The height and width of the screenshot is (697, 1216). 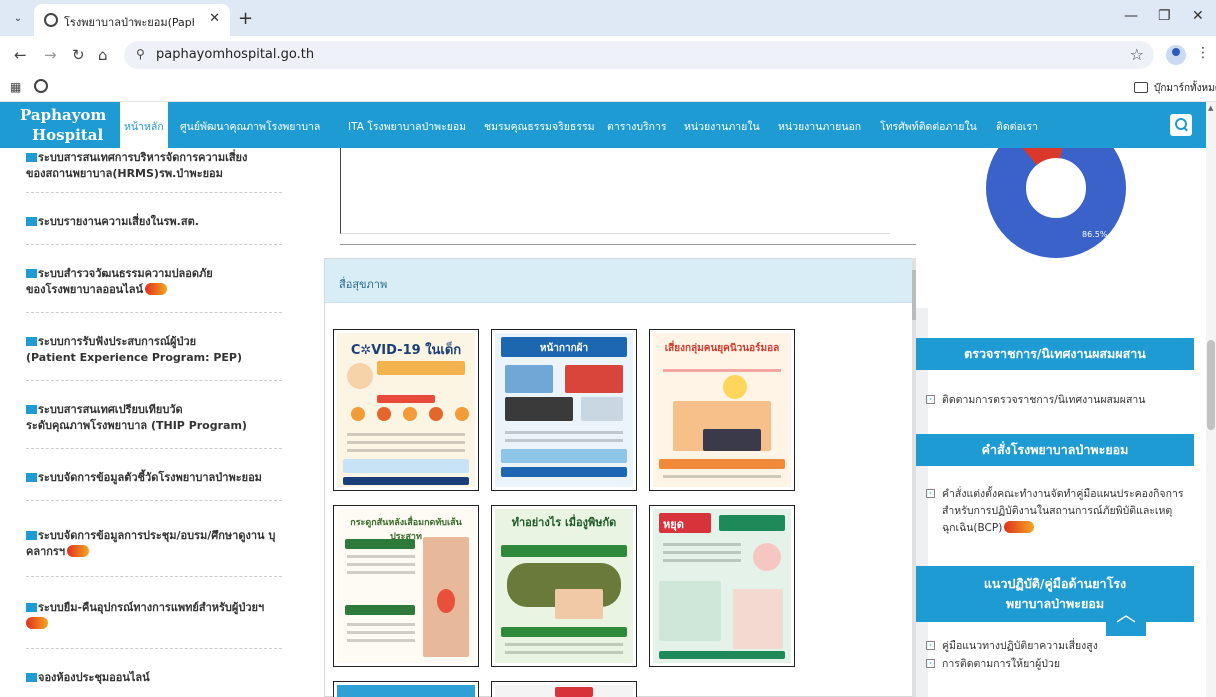 I want to click on nav-external-units: หน่วยงานภายนอก, so click(x=819, y=126).